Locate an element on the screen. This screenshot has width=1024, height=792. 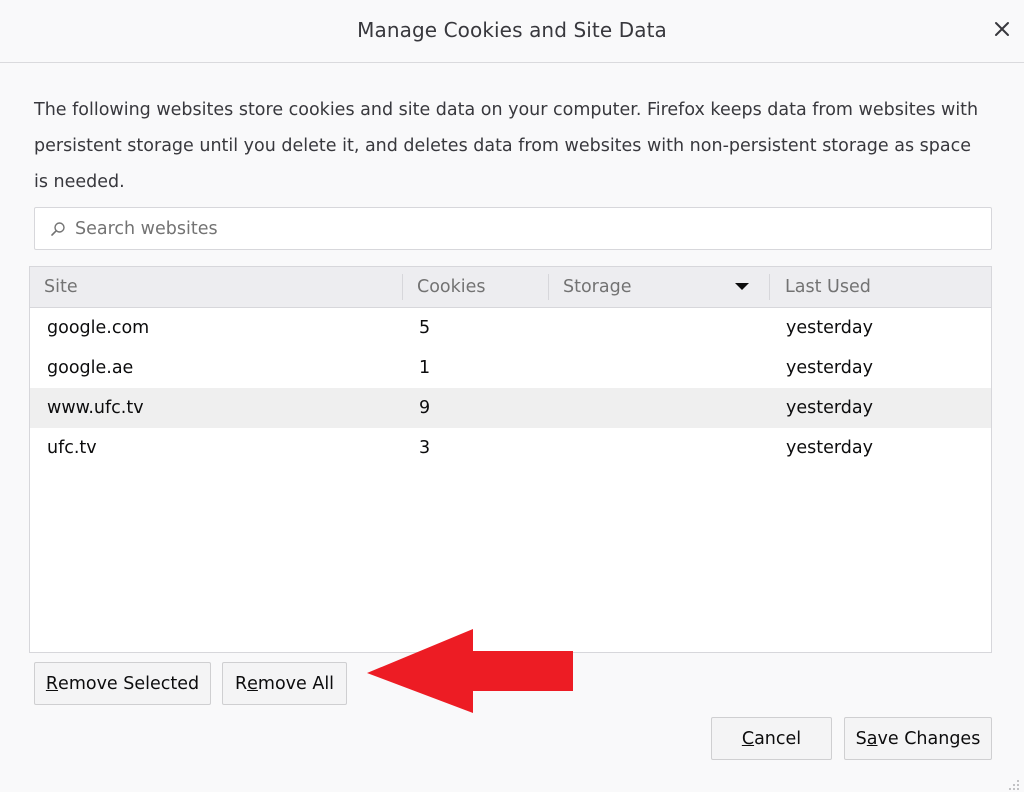
table-header: Site Cookies Storage Last Used is located at coordinates (510, 287).